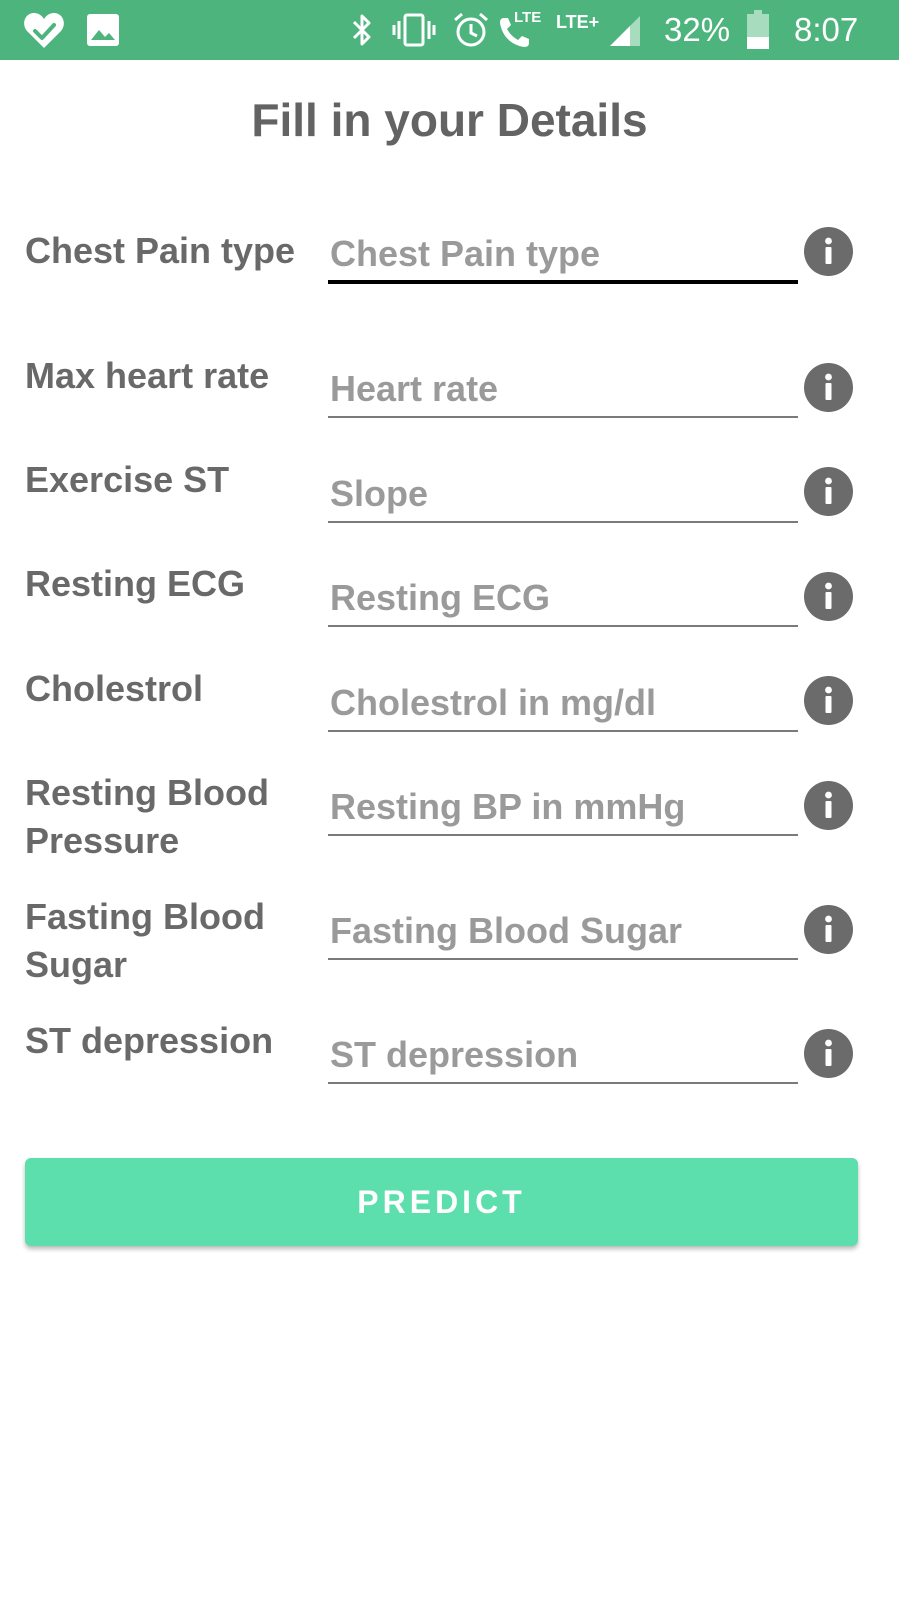 The image size is (899, 1599). I want to click on page-title: Fill in your Details, so click(449, 120).